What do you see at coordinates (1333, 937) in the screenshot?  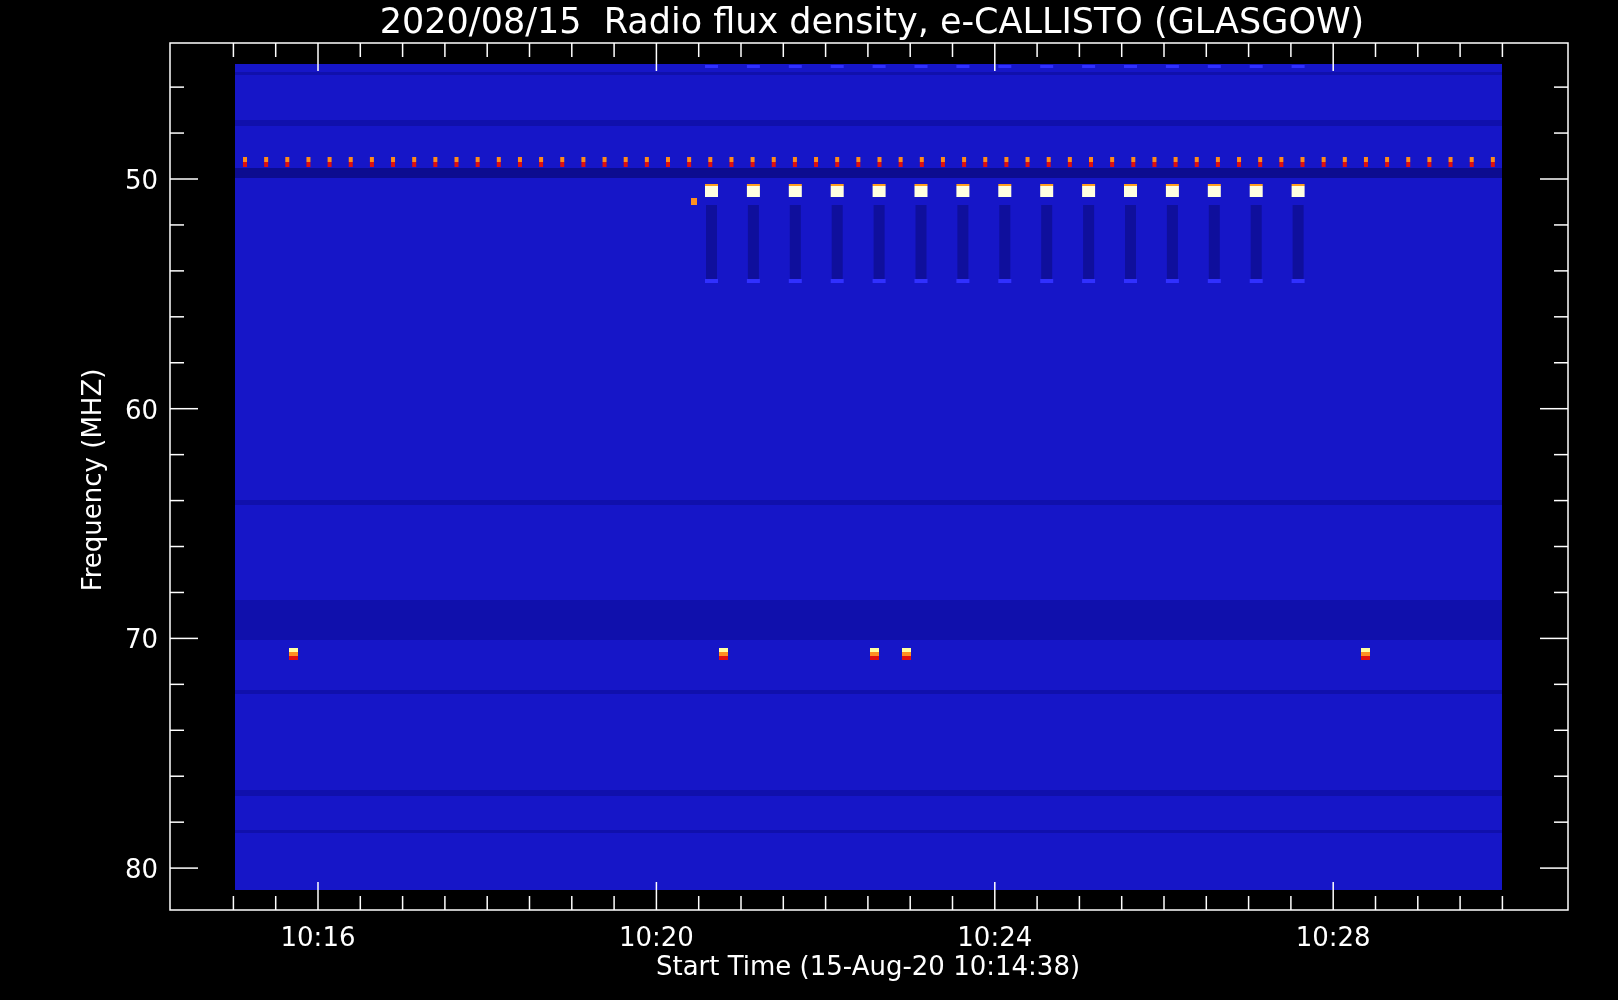 I see `x-tick-label: 10:28` at bounding box center [1333, 937].